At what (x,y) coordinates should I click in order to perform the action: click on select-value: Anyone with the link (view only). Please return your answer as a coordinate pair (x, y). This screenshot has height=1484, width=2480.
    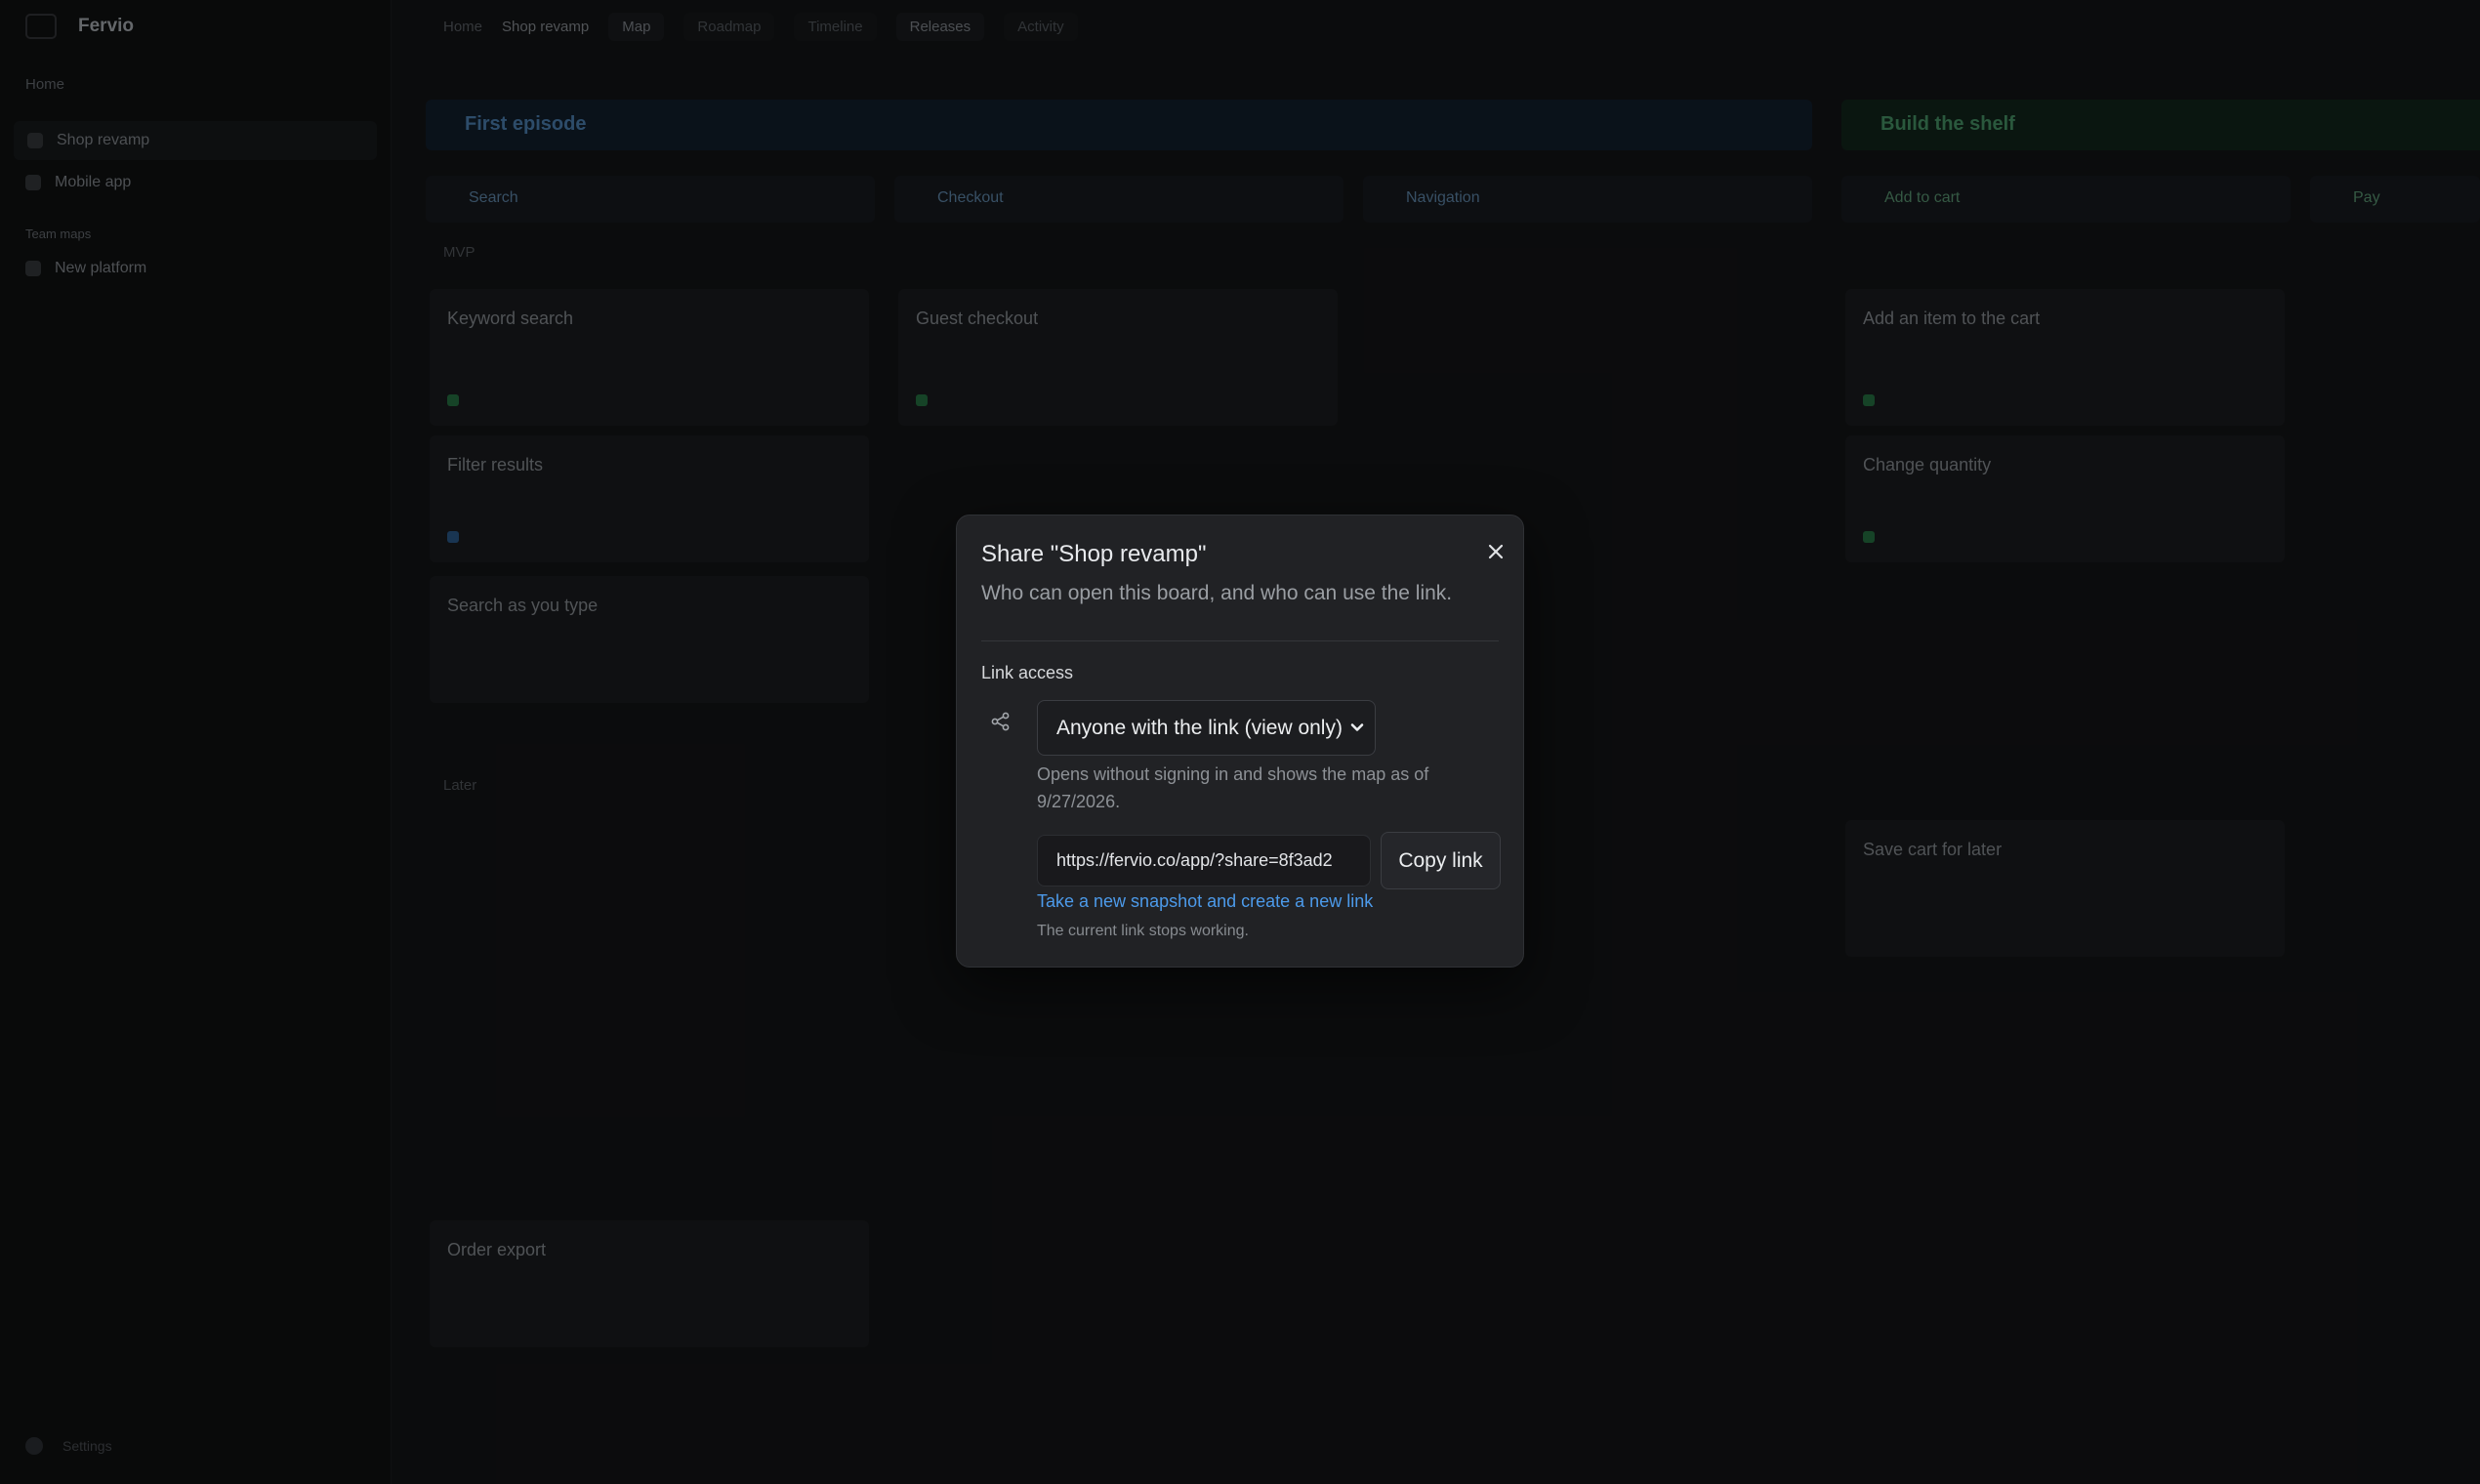
    Looking at the image, I should click on (1199, 728).